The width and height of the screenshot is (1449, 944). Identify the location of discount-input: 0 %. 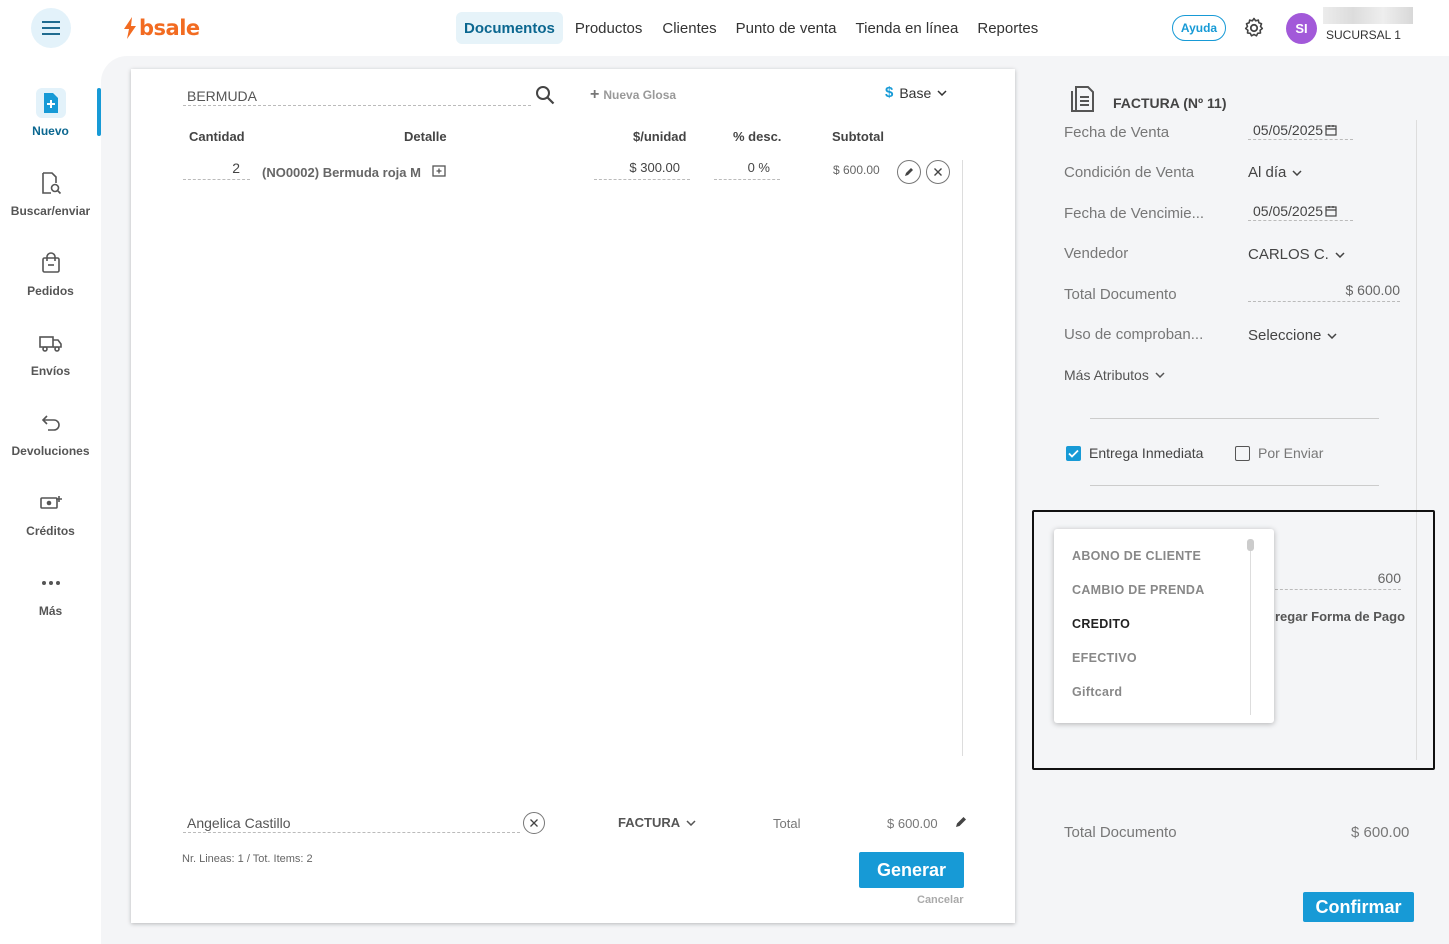
(747, 170).